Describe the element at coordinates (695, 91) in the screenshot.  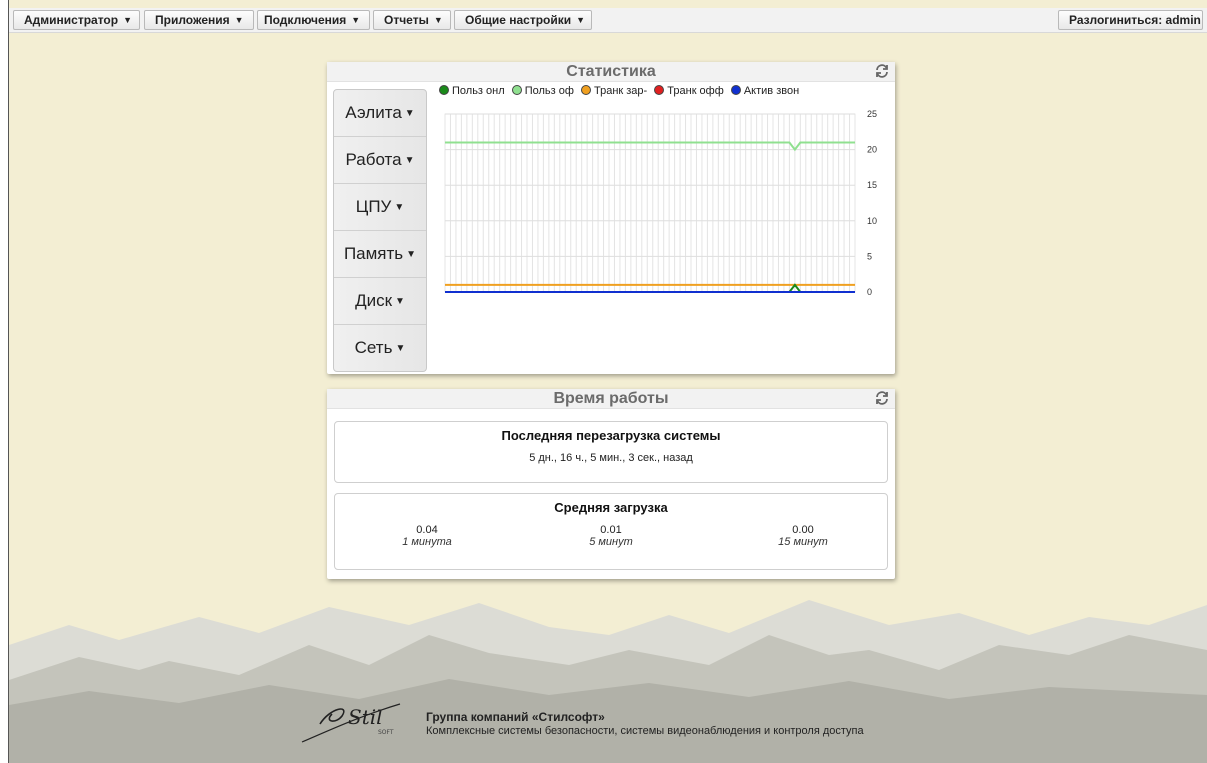
I see `legend-label: Транк офф` at that location.